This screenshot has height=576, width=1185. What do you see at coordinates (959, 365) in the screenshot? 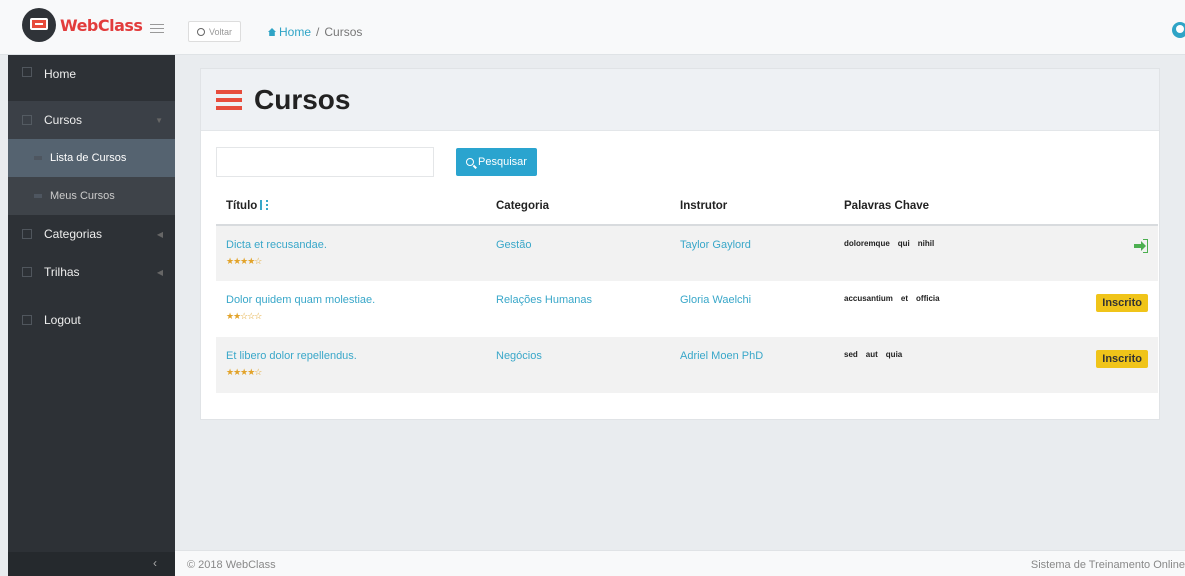
I see `cell-palavras-chave: sed aut quia` at bounding box center [959, 365].